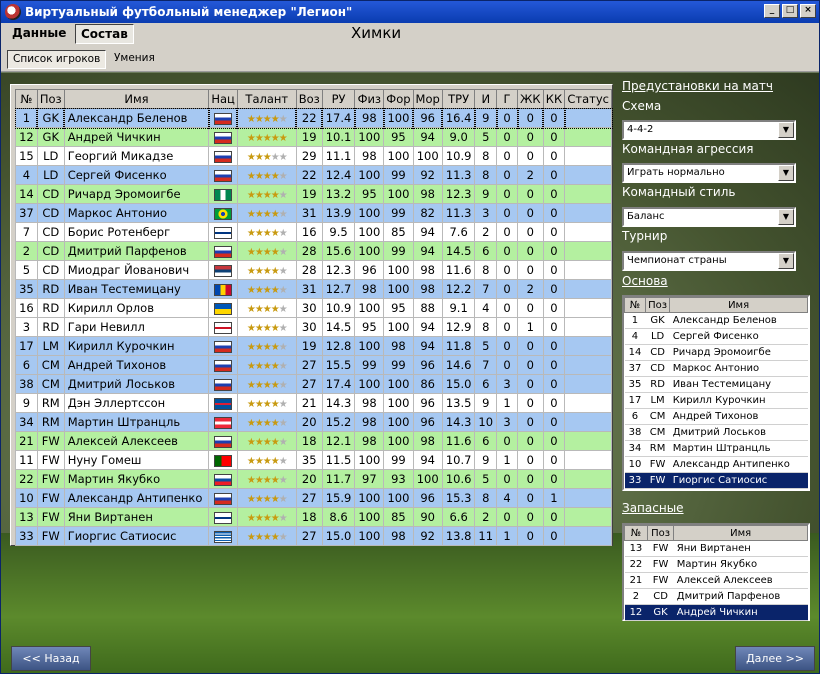 Image resolution: width=820 pixels, height=674 pixels. What do you see at coordinates (427, 99) in the screenshot?
I see `column-header: Мор` at bounding box center [427, 99].